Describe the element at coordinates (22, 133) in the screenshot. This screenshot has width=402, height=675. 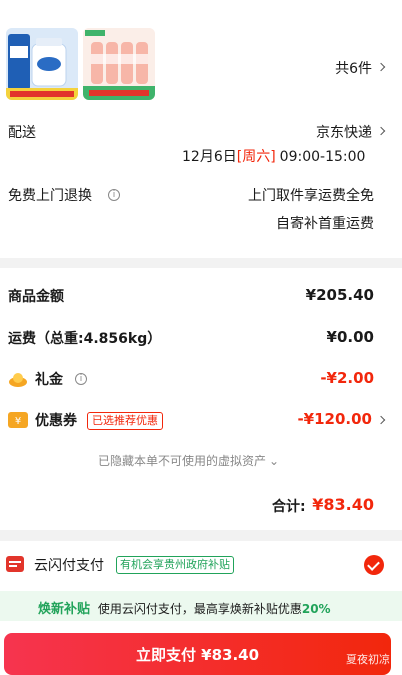
I see `delivery-label: 配送` at that location.